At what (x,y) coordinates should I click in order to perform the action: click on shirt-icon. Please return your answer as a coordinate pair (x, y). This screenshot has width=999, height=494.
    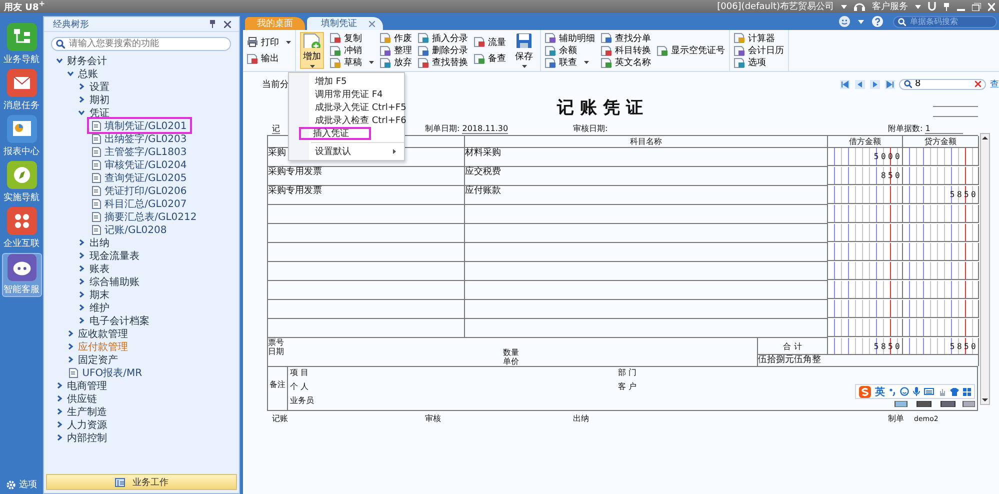
    Looking at the image, I should click on (954, 392).